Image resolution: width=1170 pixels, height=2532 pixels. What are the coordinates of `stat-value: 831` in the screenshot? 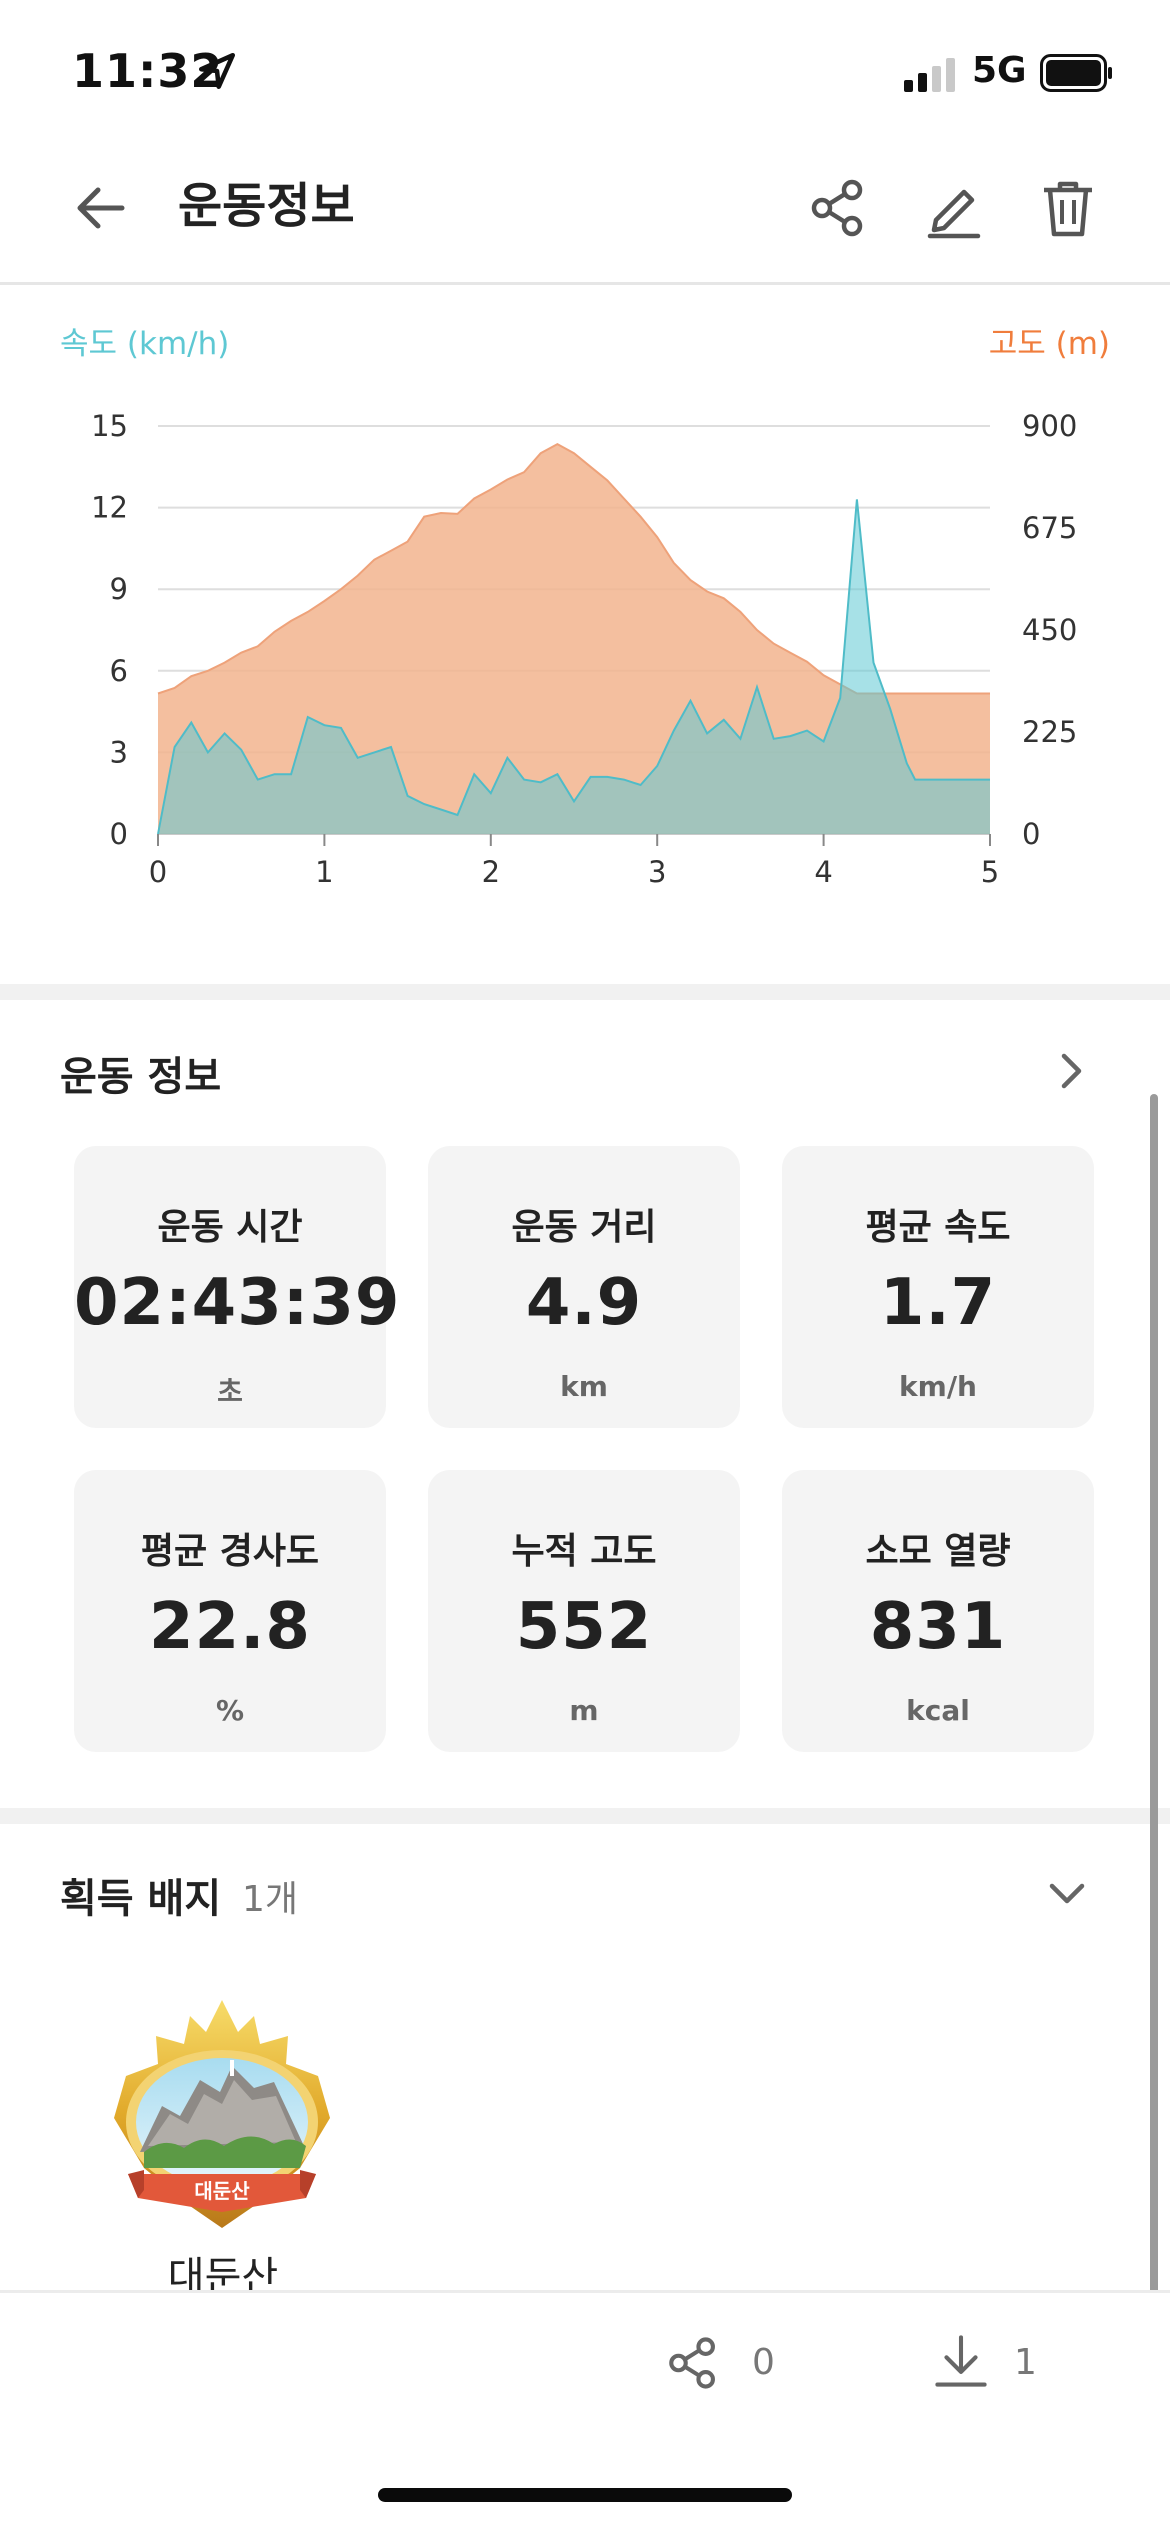 It's located at (938, 1627).